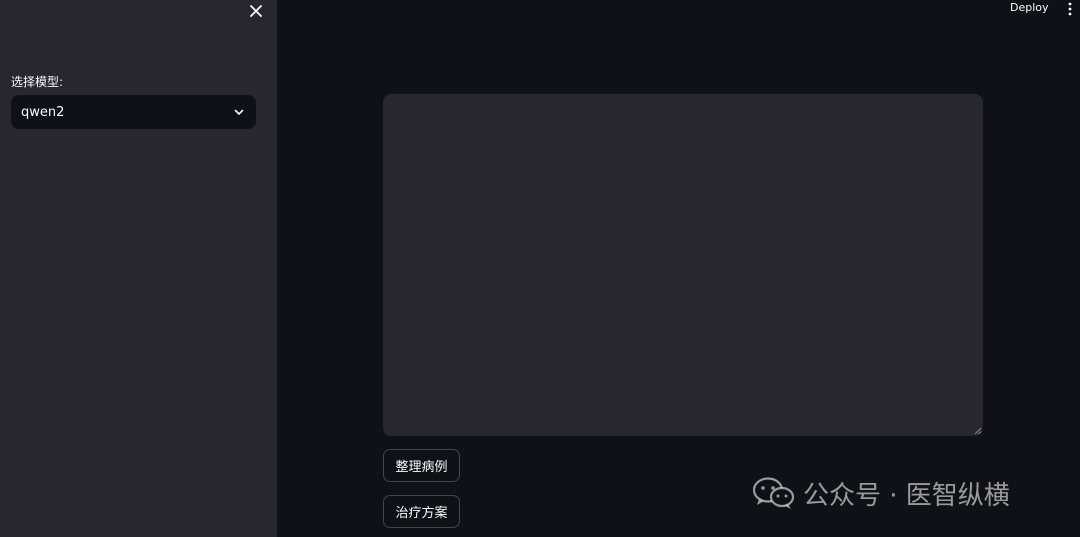 The width and height of the screenshot is (1080, 537). Describe the element at coordinates (43, 112) in the screenshot. I see `model-select-value: qwen2` at that location.